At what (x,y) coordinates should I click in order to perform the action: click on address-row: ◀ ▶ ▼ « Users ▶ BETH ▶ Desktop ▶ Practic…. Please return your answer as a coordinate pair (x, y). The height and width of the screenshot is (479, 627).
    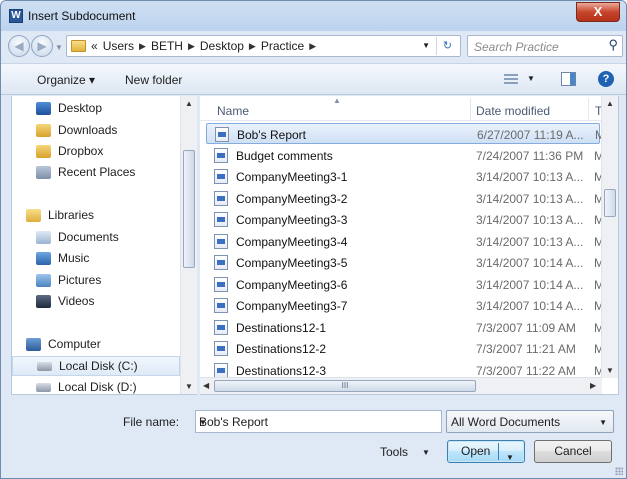
    Looking at the image, I should click on (313, 46).